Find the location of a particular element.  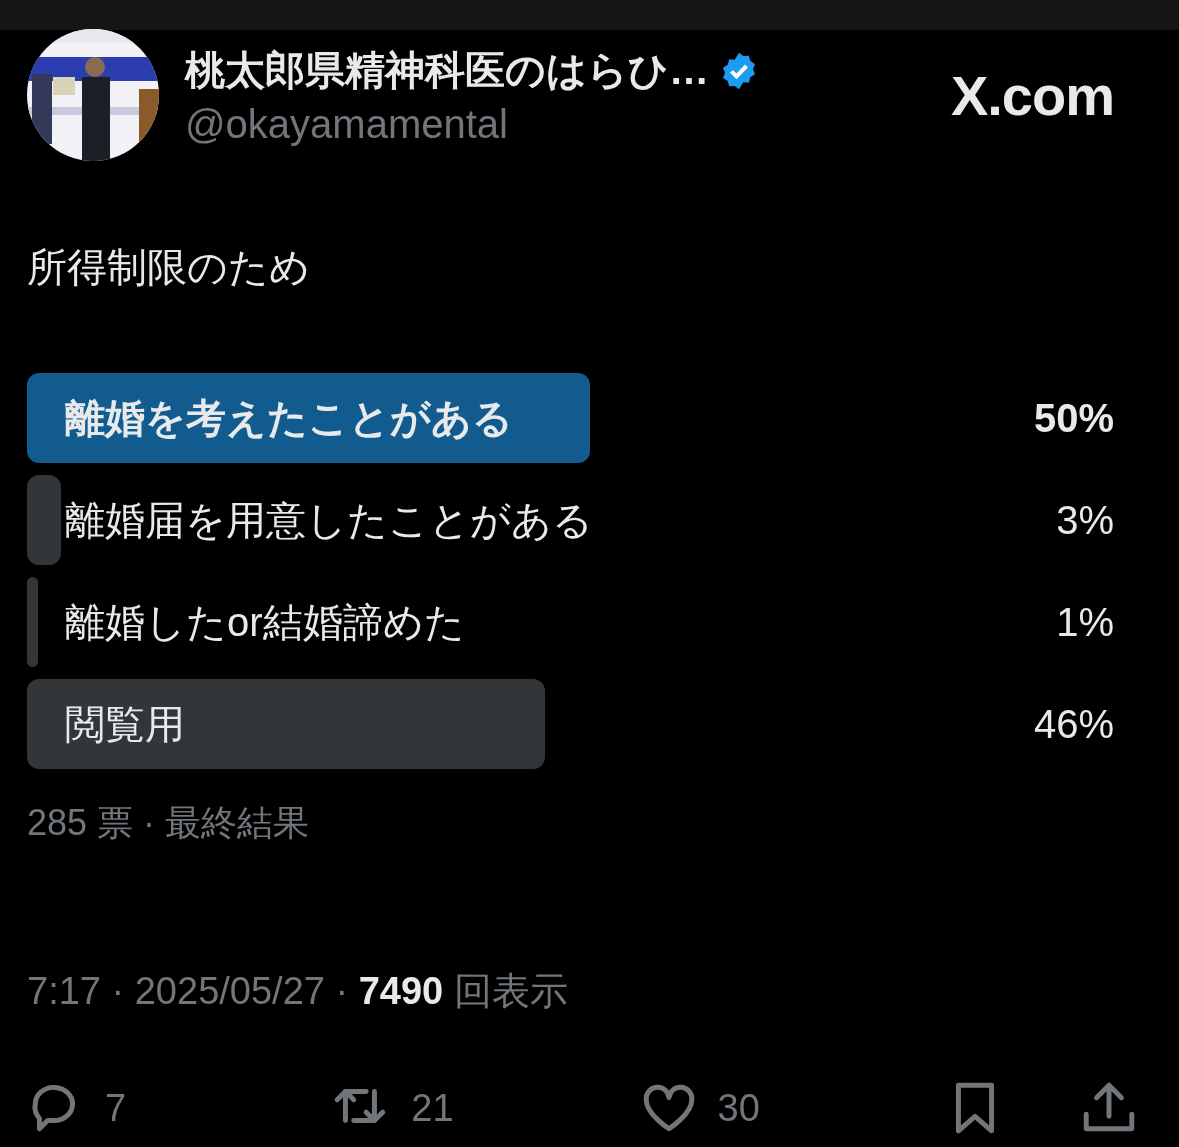

poll-option-label: 閲覧用 is located at coordinates (125, 724).